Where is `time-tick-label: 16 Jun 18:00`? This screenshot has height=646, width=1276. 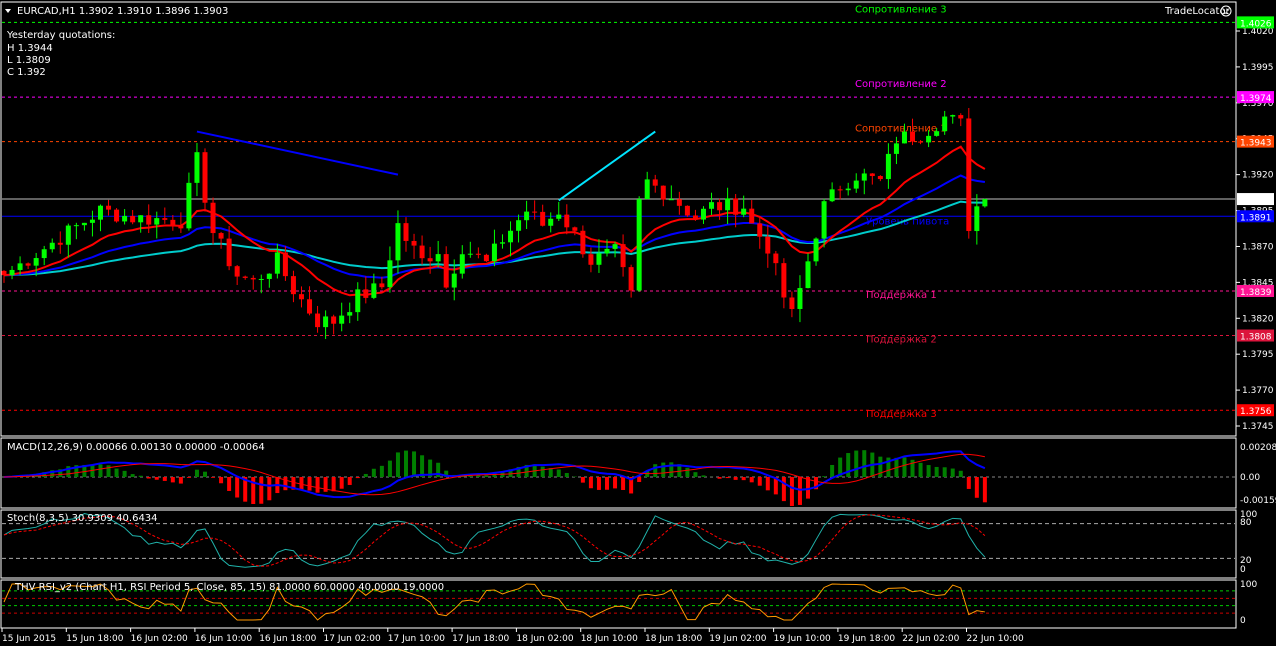 time-tick-label: 16 Jun 18:00 is located at coordinates (287, 639).